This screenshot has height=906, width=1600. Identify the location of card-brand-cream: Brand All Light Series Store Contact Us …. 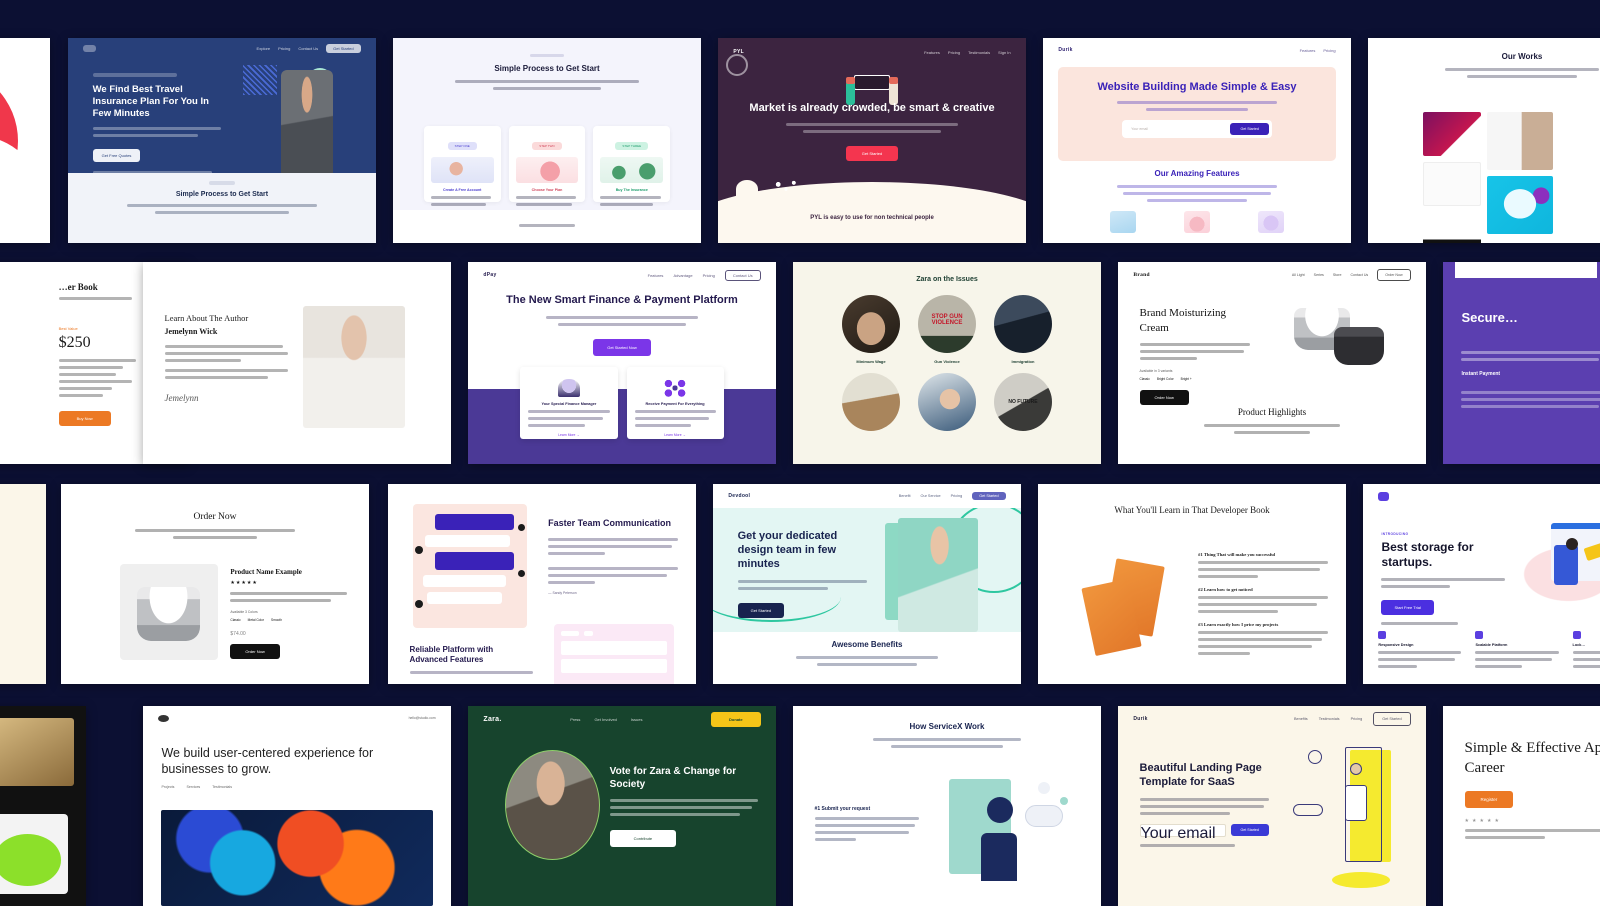
(1272, 363).